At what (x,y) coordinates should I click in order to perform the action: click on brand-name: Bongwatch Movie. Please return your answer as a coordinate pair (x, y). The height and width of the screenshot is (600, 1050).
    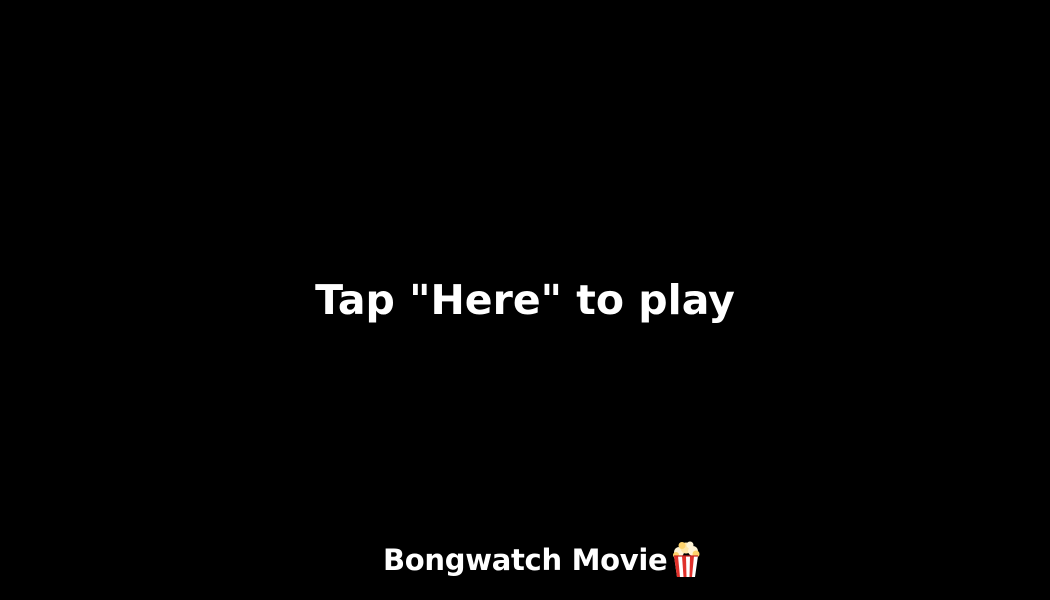
    Looking at the image, I should click on (525, 560).